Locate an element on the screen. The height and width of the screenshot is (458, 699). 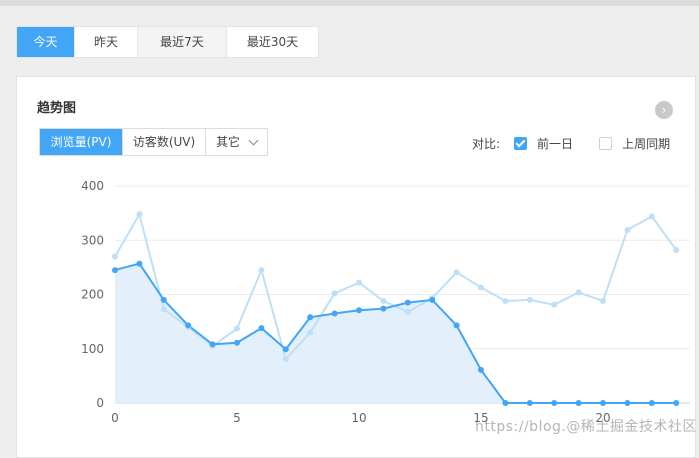
y-tick-label: 300 is located at coordinates (92, 240).